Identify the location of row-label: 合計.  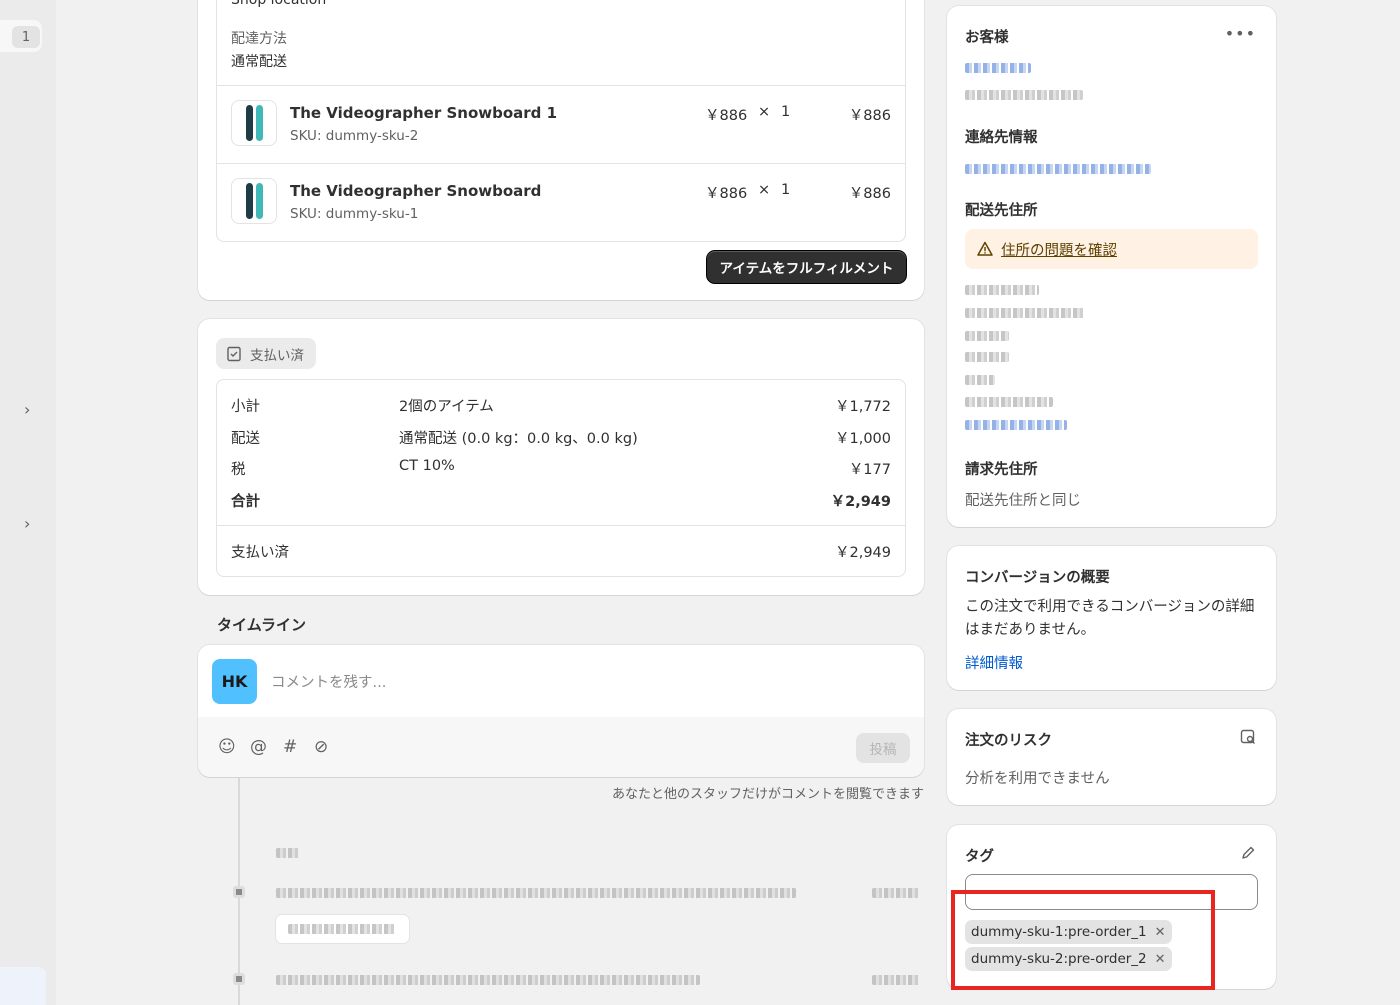
(245, 502).